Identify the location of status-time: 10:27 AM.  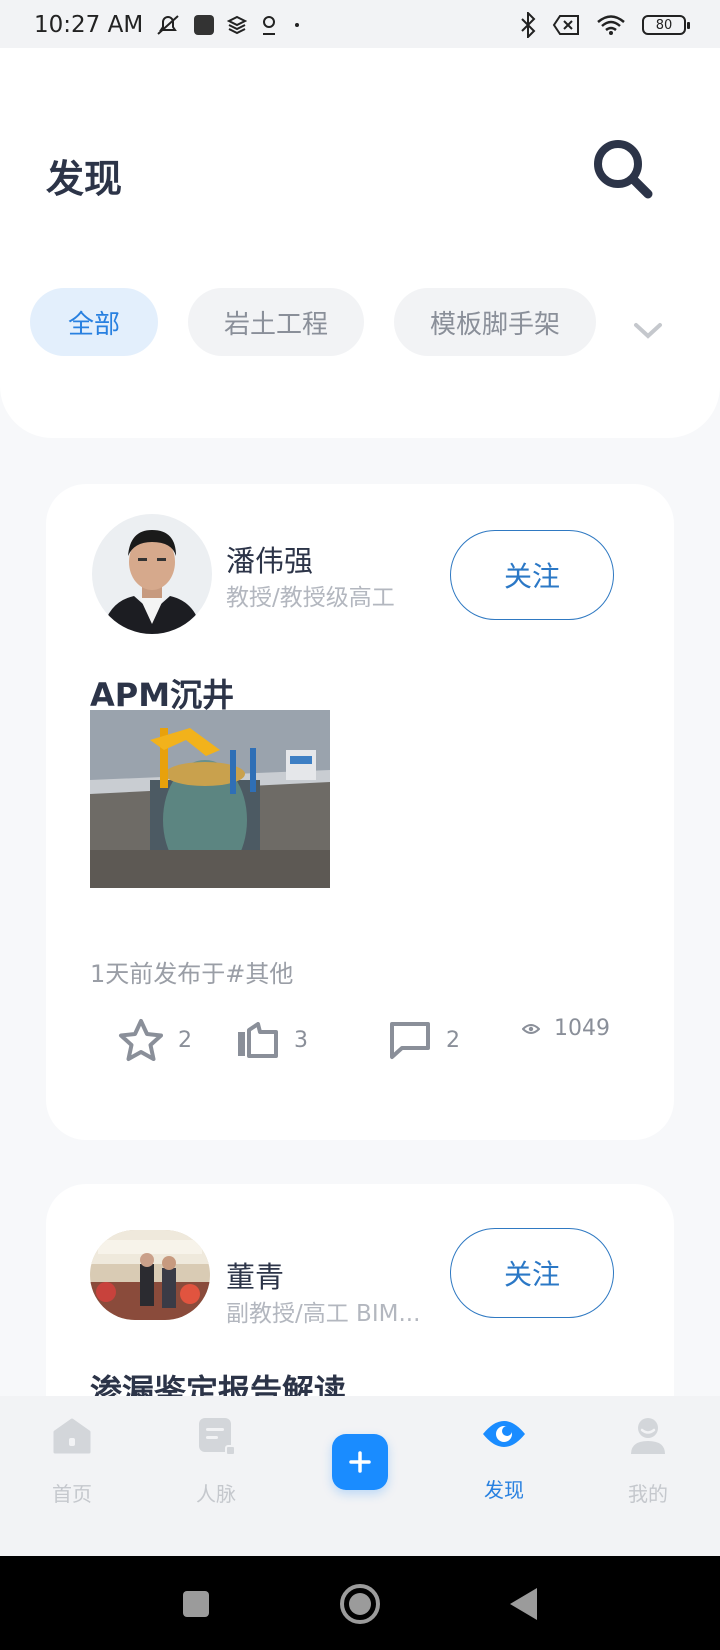
(89, 25).